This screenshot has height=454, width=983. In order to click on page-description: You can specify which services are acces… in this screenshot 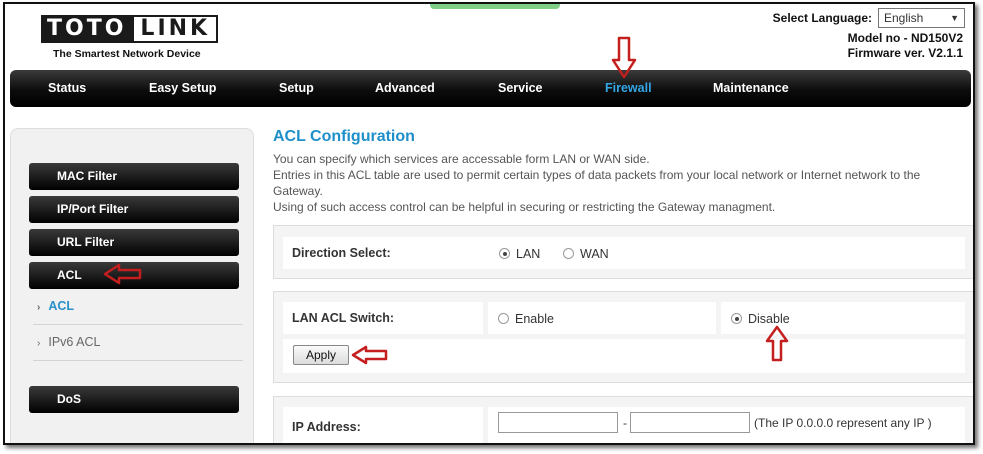, I will do `click(613, 183)`.